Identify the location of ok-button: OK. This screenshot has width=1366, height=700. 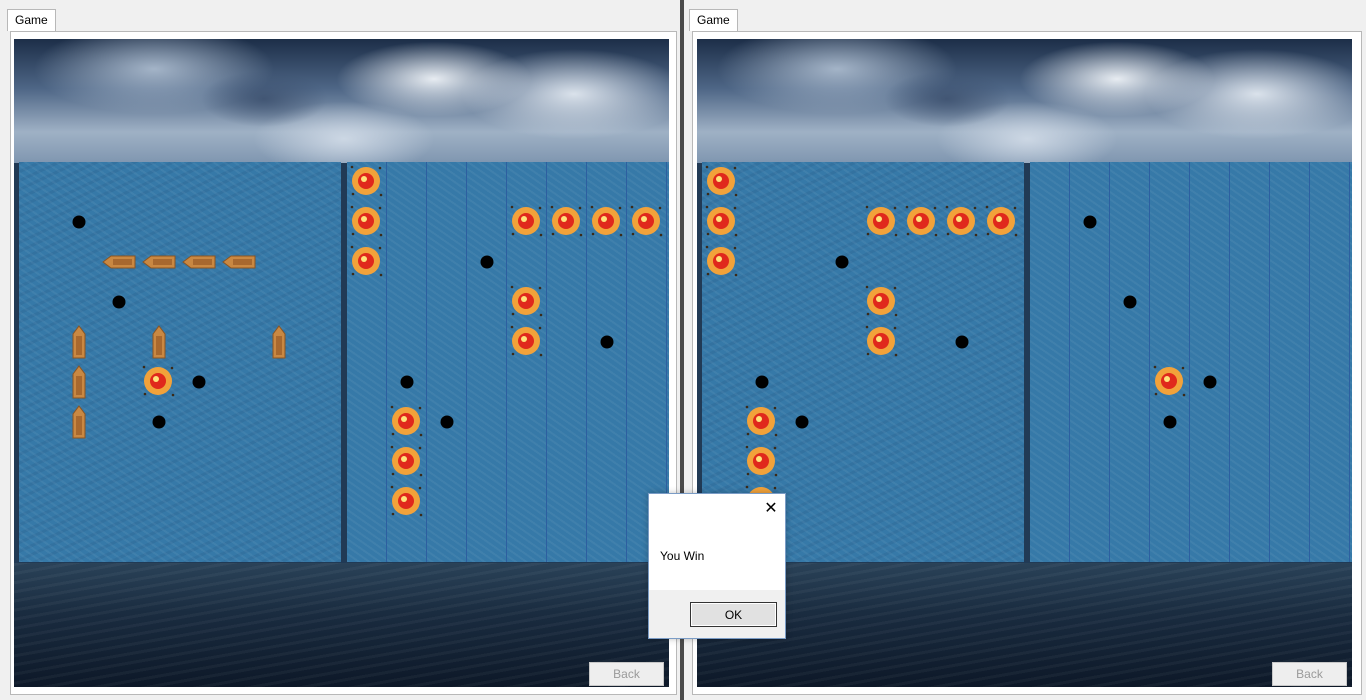
(733, 614).